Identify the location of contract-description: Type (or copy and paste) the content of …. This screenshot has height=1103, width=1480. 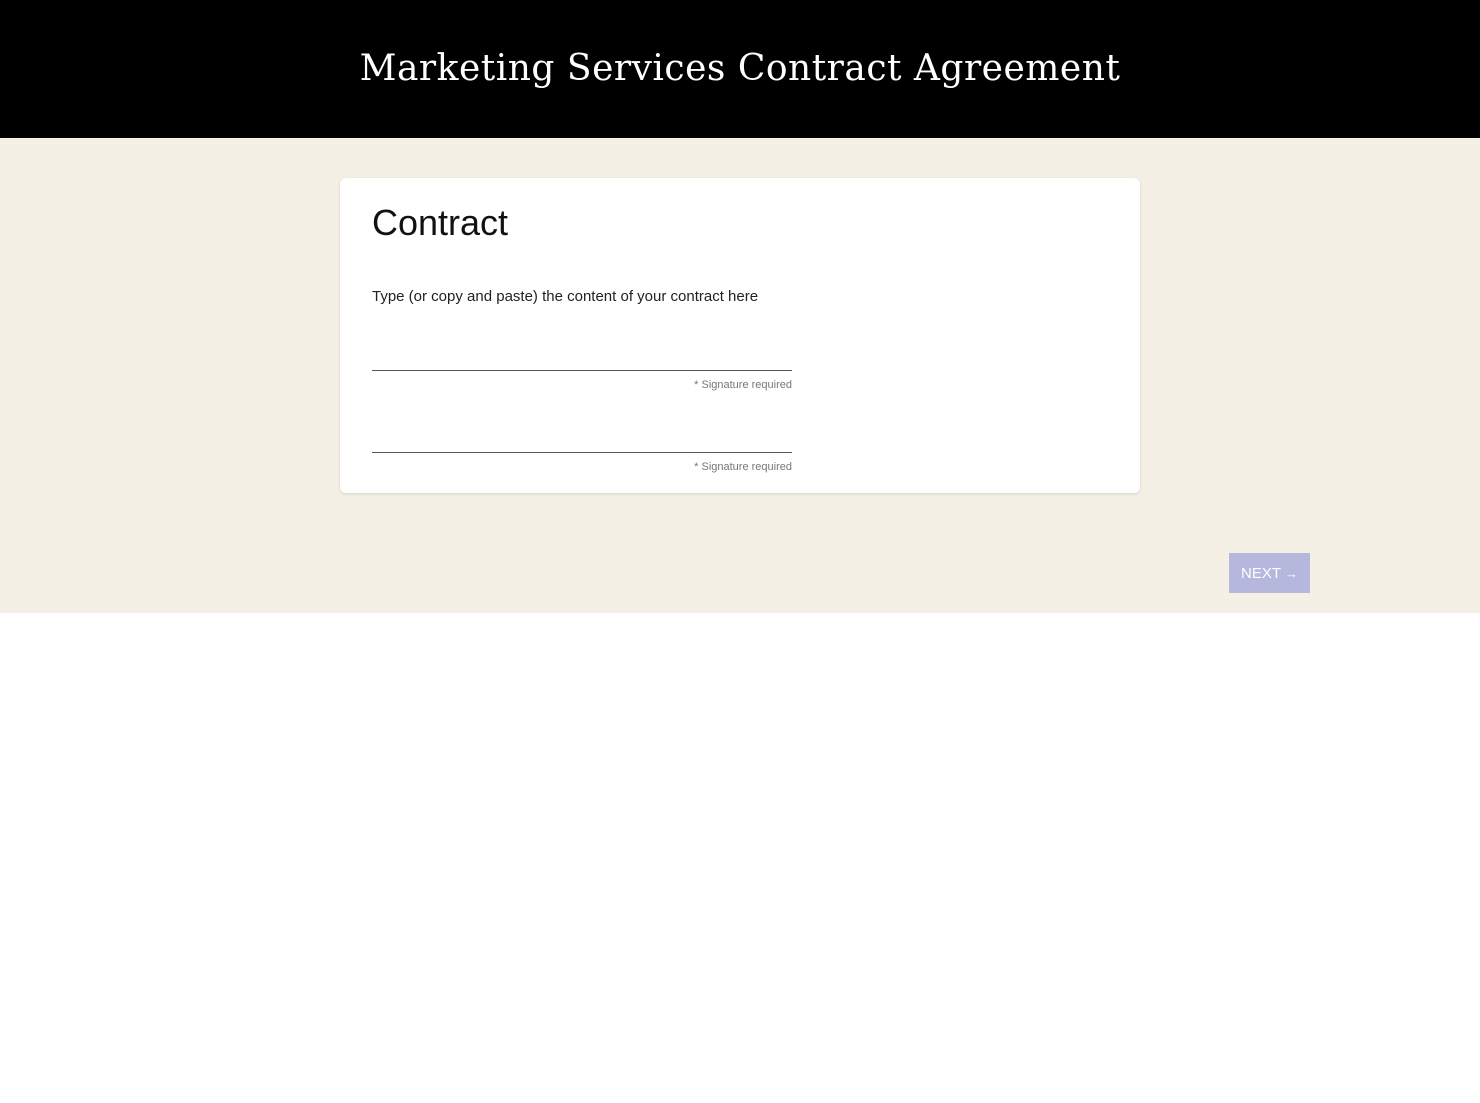
(565, 296).